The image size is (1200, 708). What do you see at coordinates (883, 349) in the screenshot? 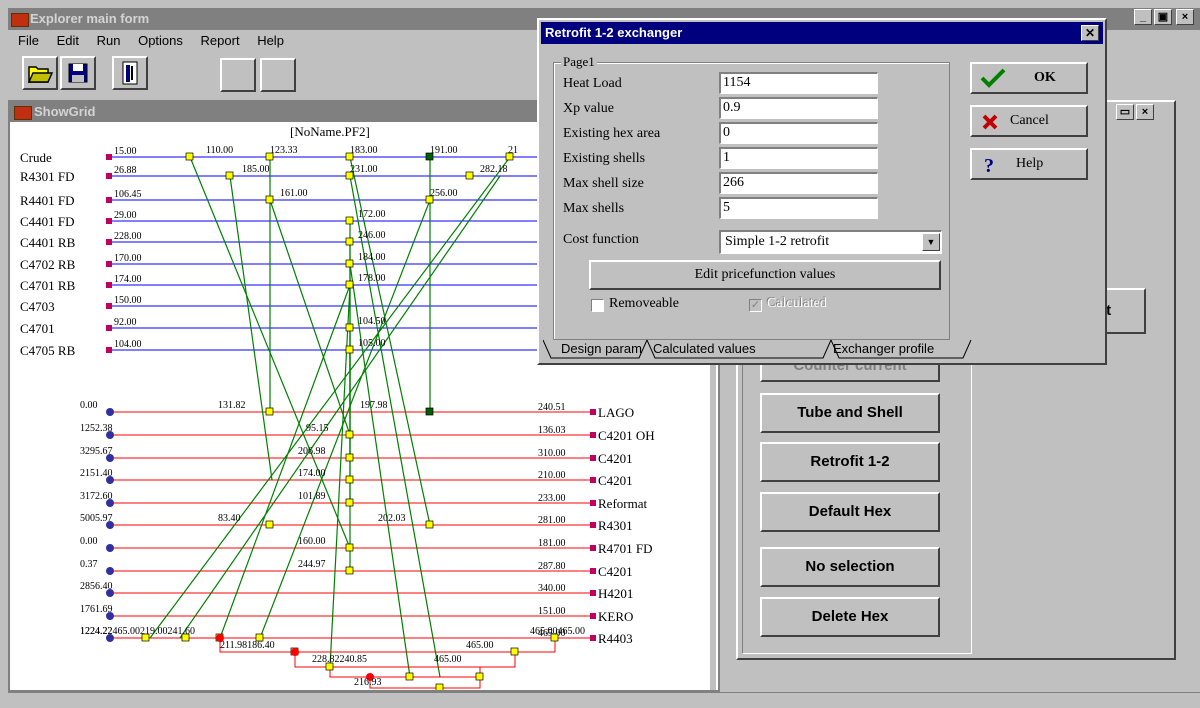
I see `tab-exchanger-profile: Exchanger profile` at bounding box center [883, 349].